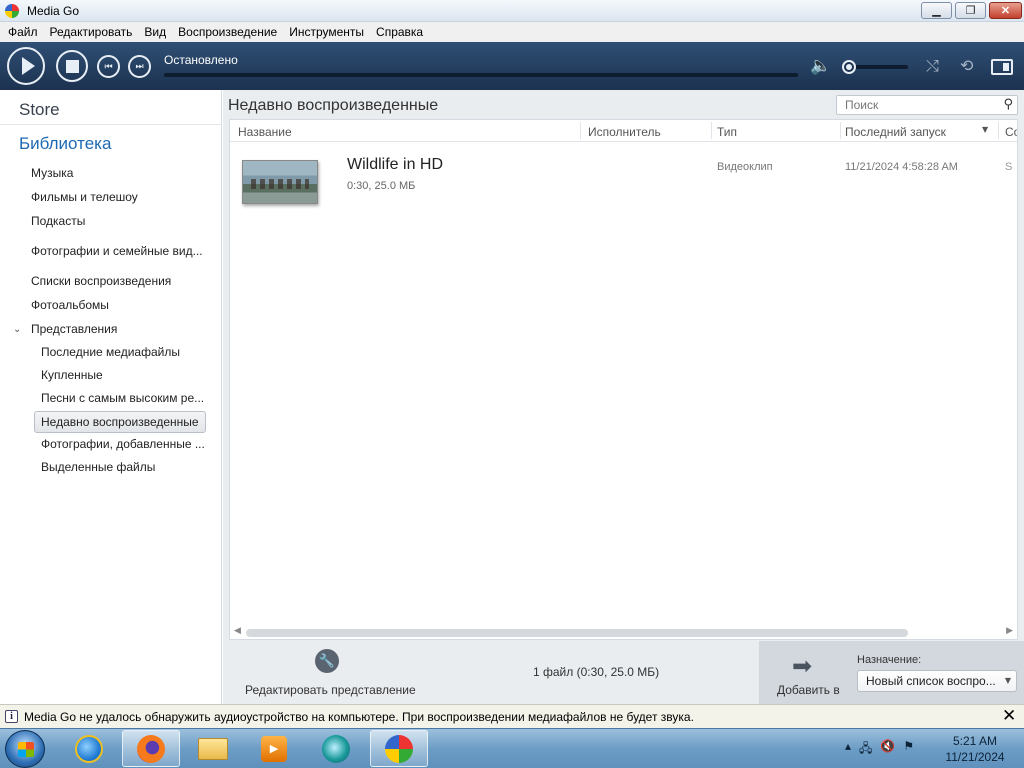  I want to click on column-header-artist: Исполнитель, so click(624, 132).